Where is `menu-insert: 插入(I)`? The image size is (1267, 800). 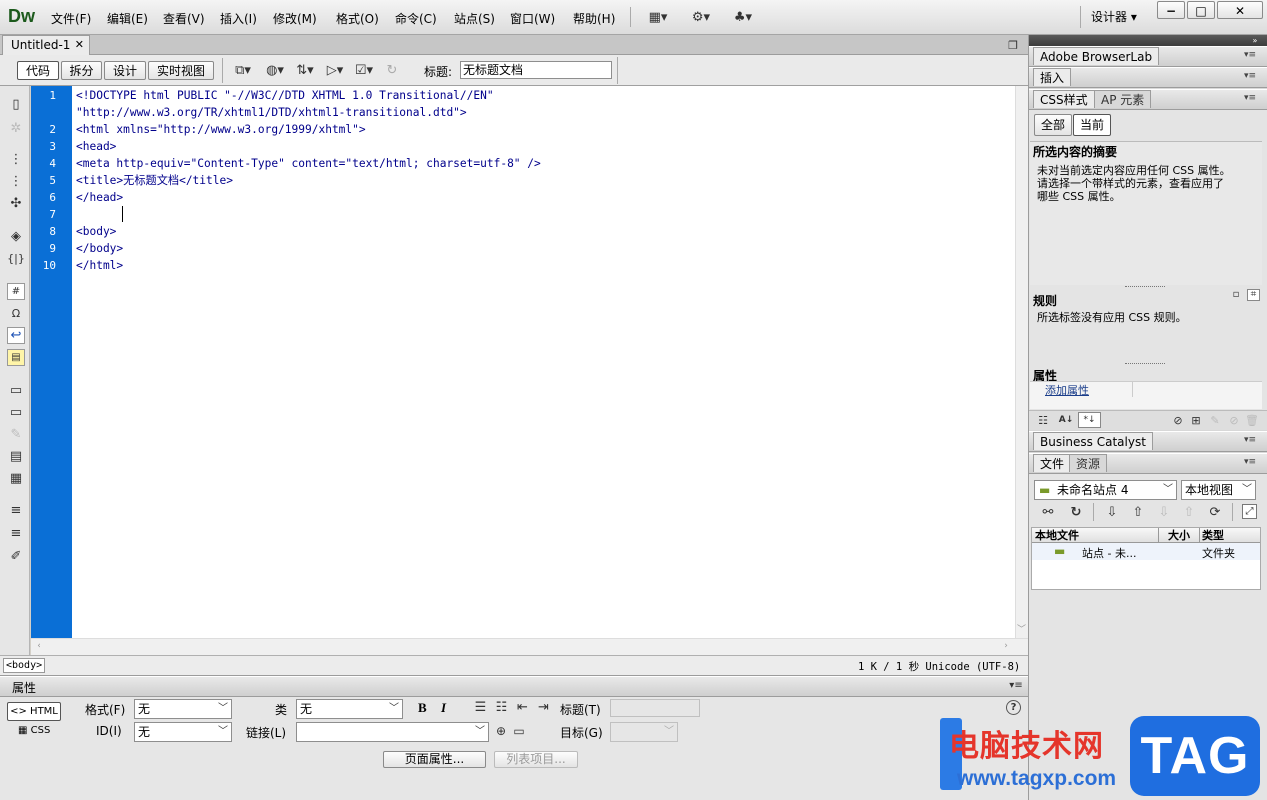 menu-insert: 插入(I) is located at coordinates (238, 18).